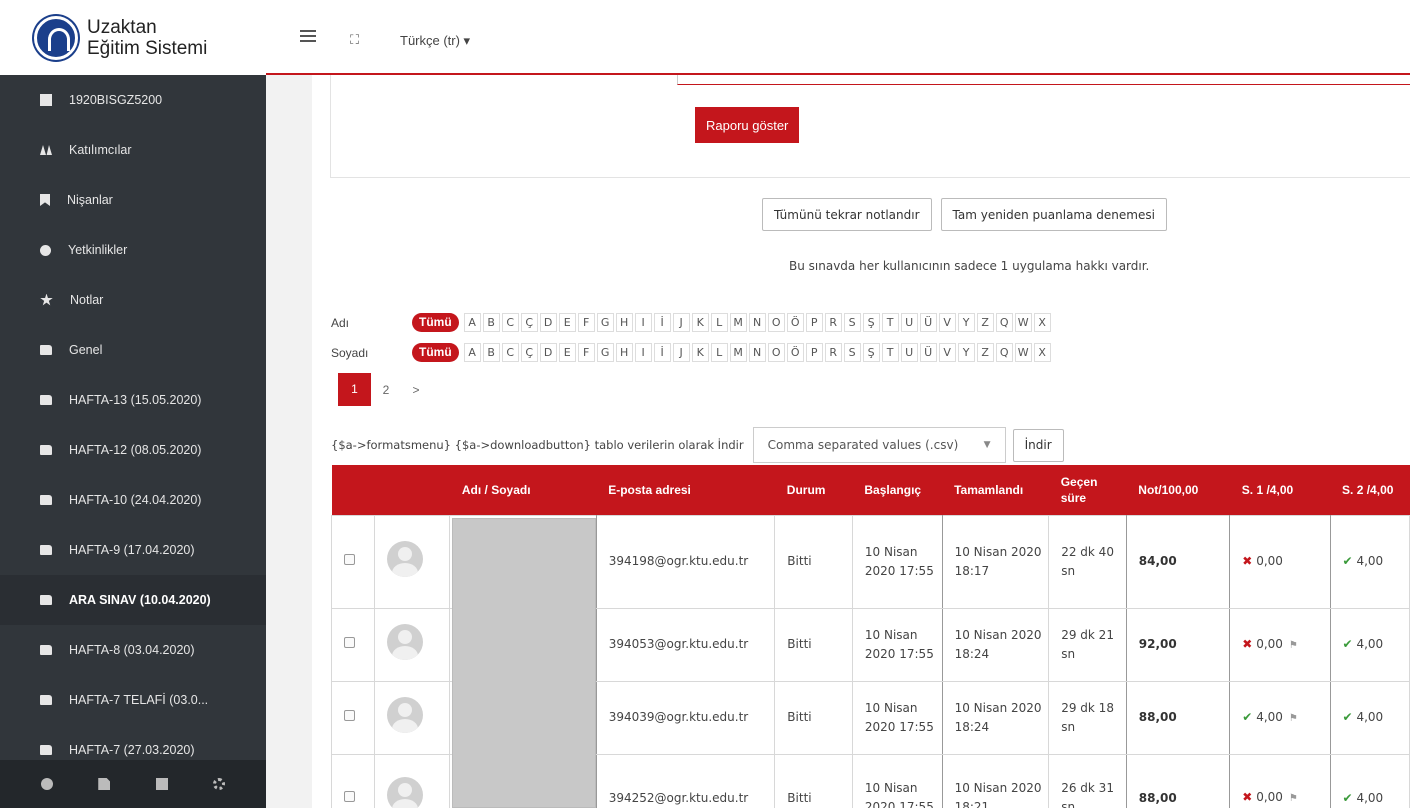  Describe the element at coordinates (1038, 445) in the screenshot. I see `download-button: İndir` at that location.